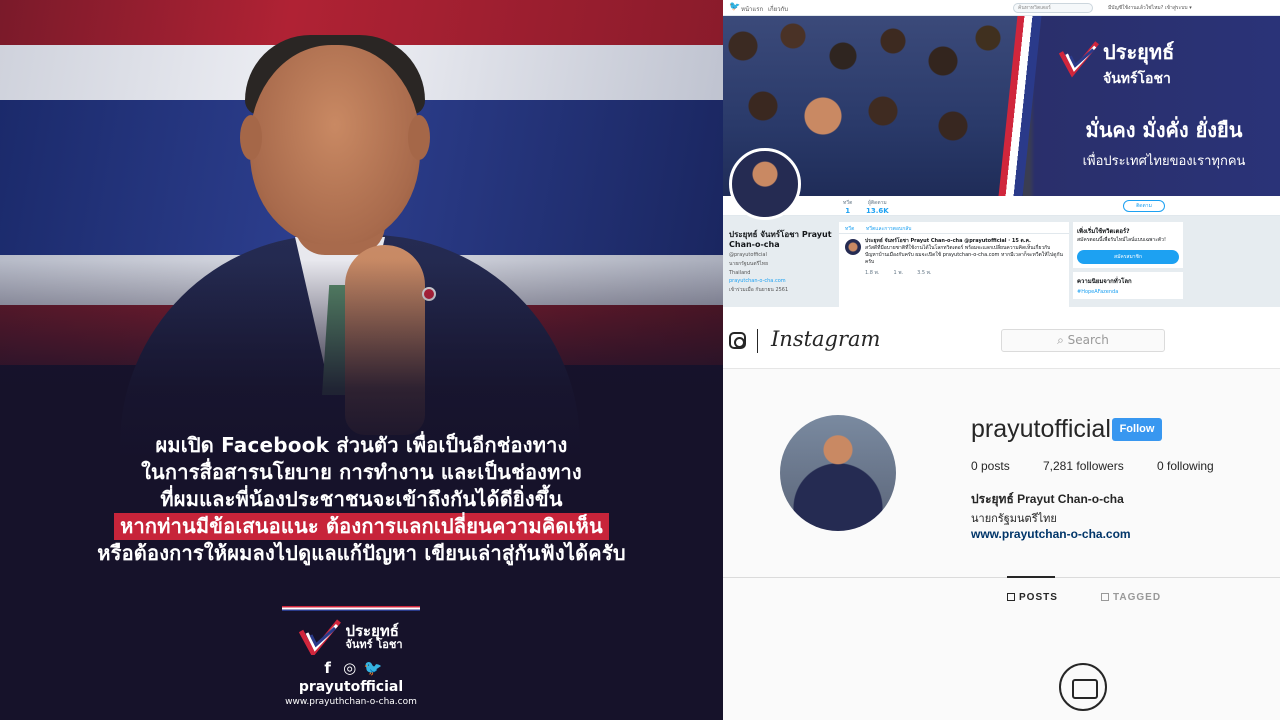  Describe the element at coordinates (898, 273) in the screenshot. I see `retweet-count: 1 พ.` at that location.